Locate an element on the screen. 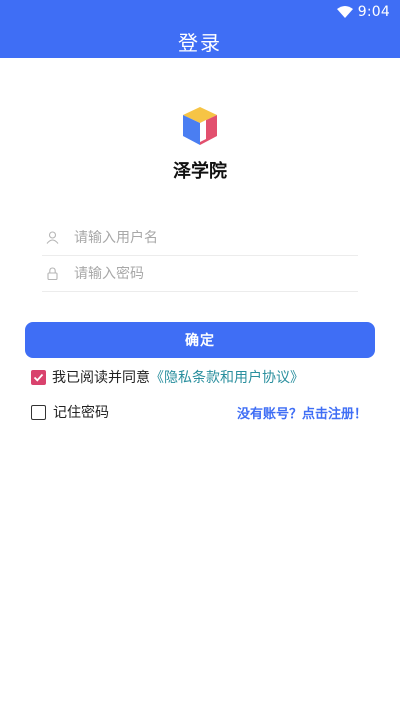 This screenshot has height=711, width=400. wifi-icon is located at coordinates (344, 12).